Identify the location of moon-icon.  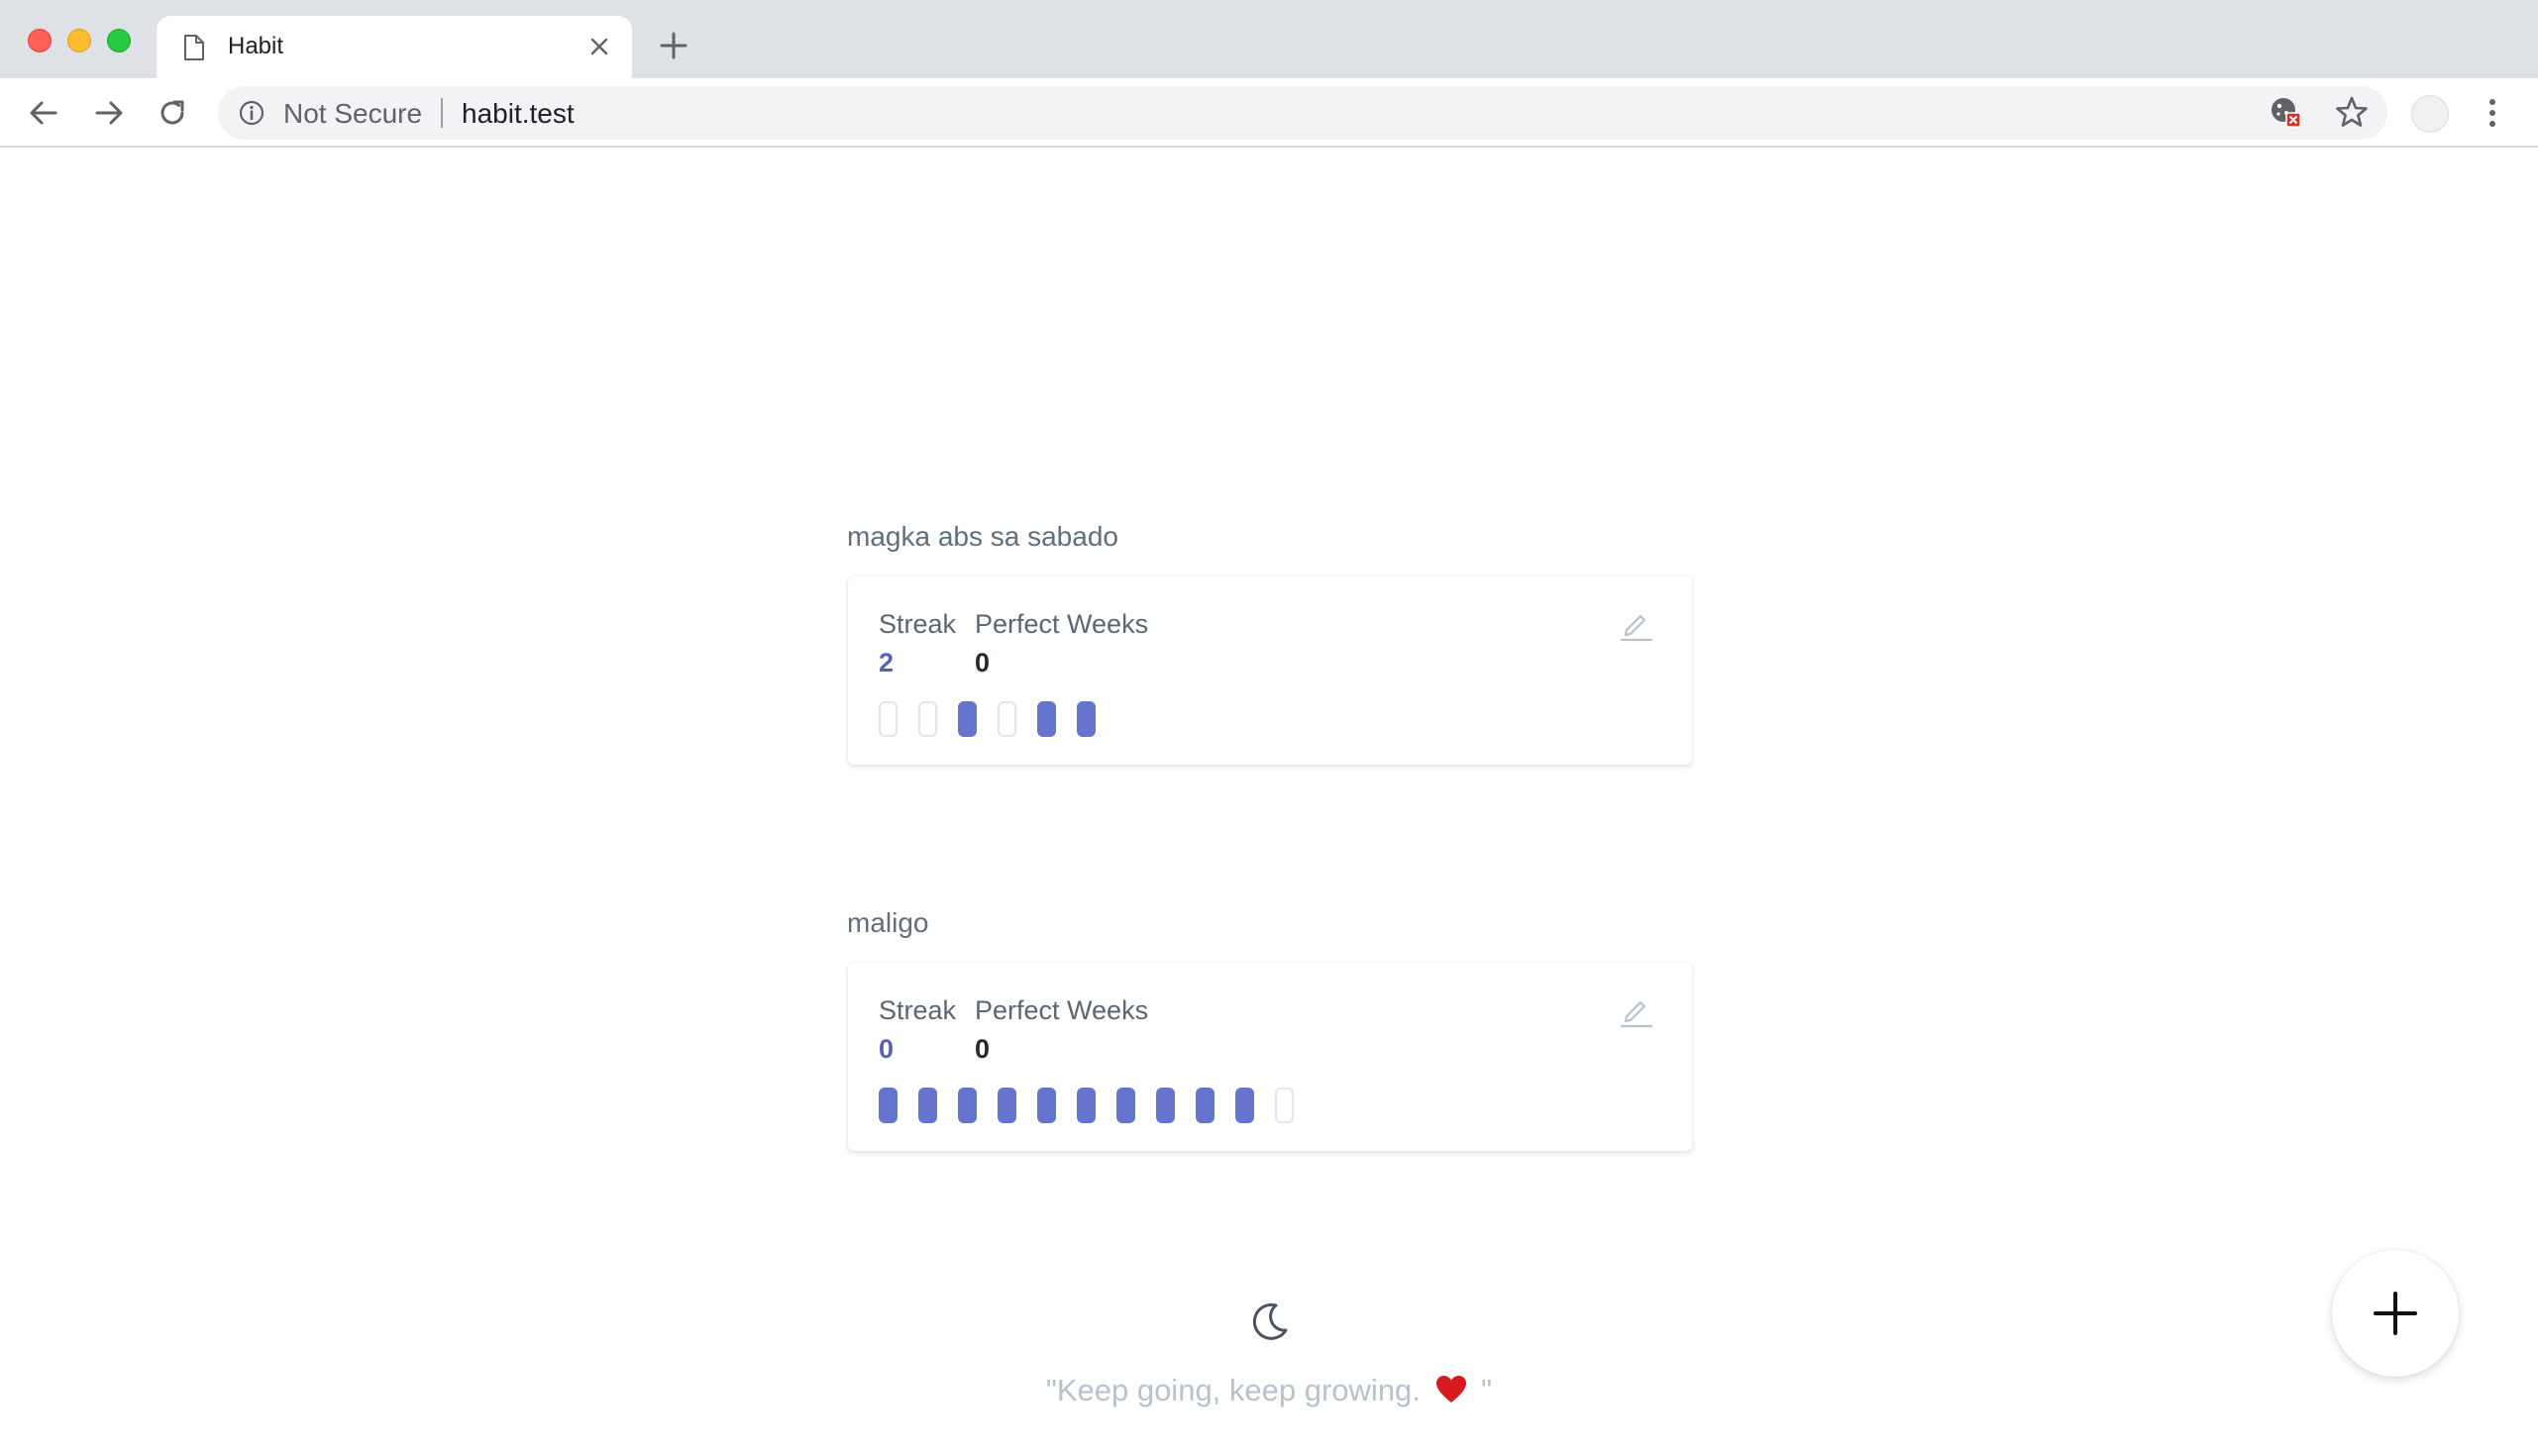
(1269, 1322).